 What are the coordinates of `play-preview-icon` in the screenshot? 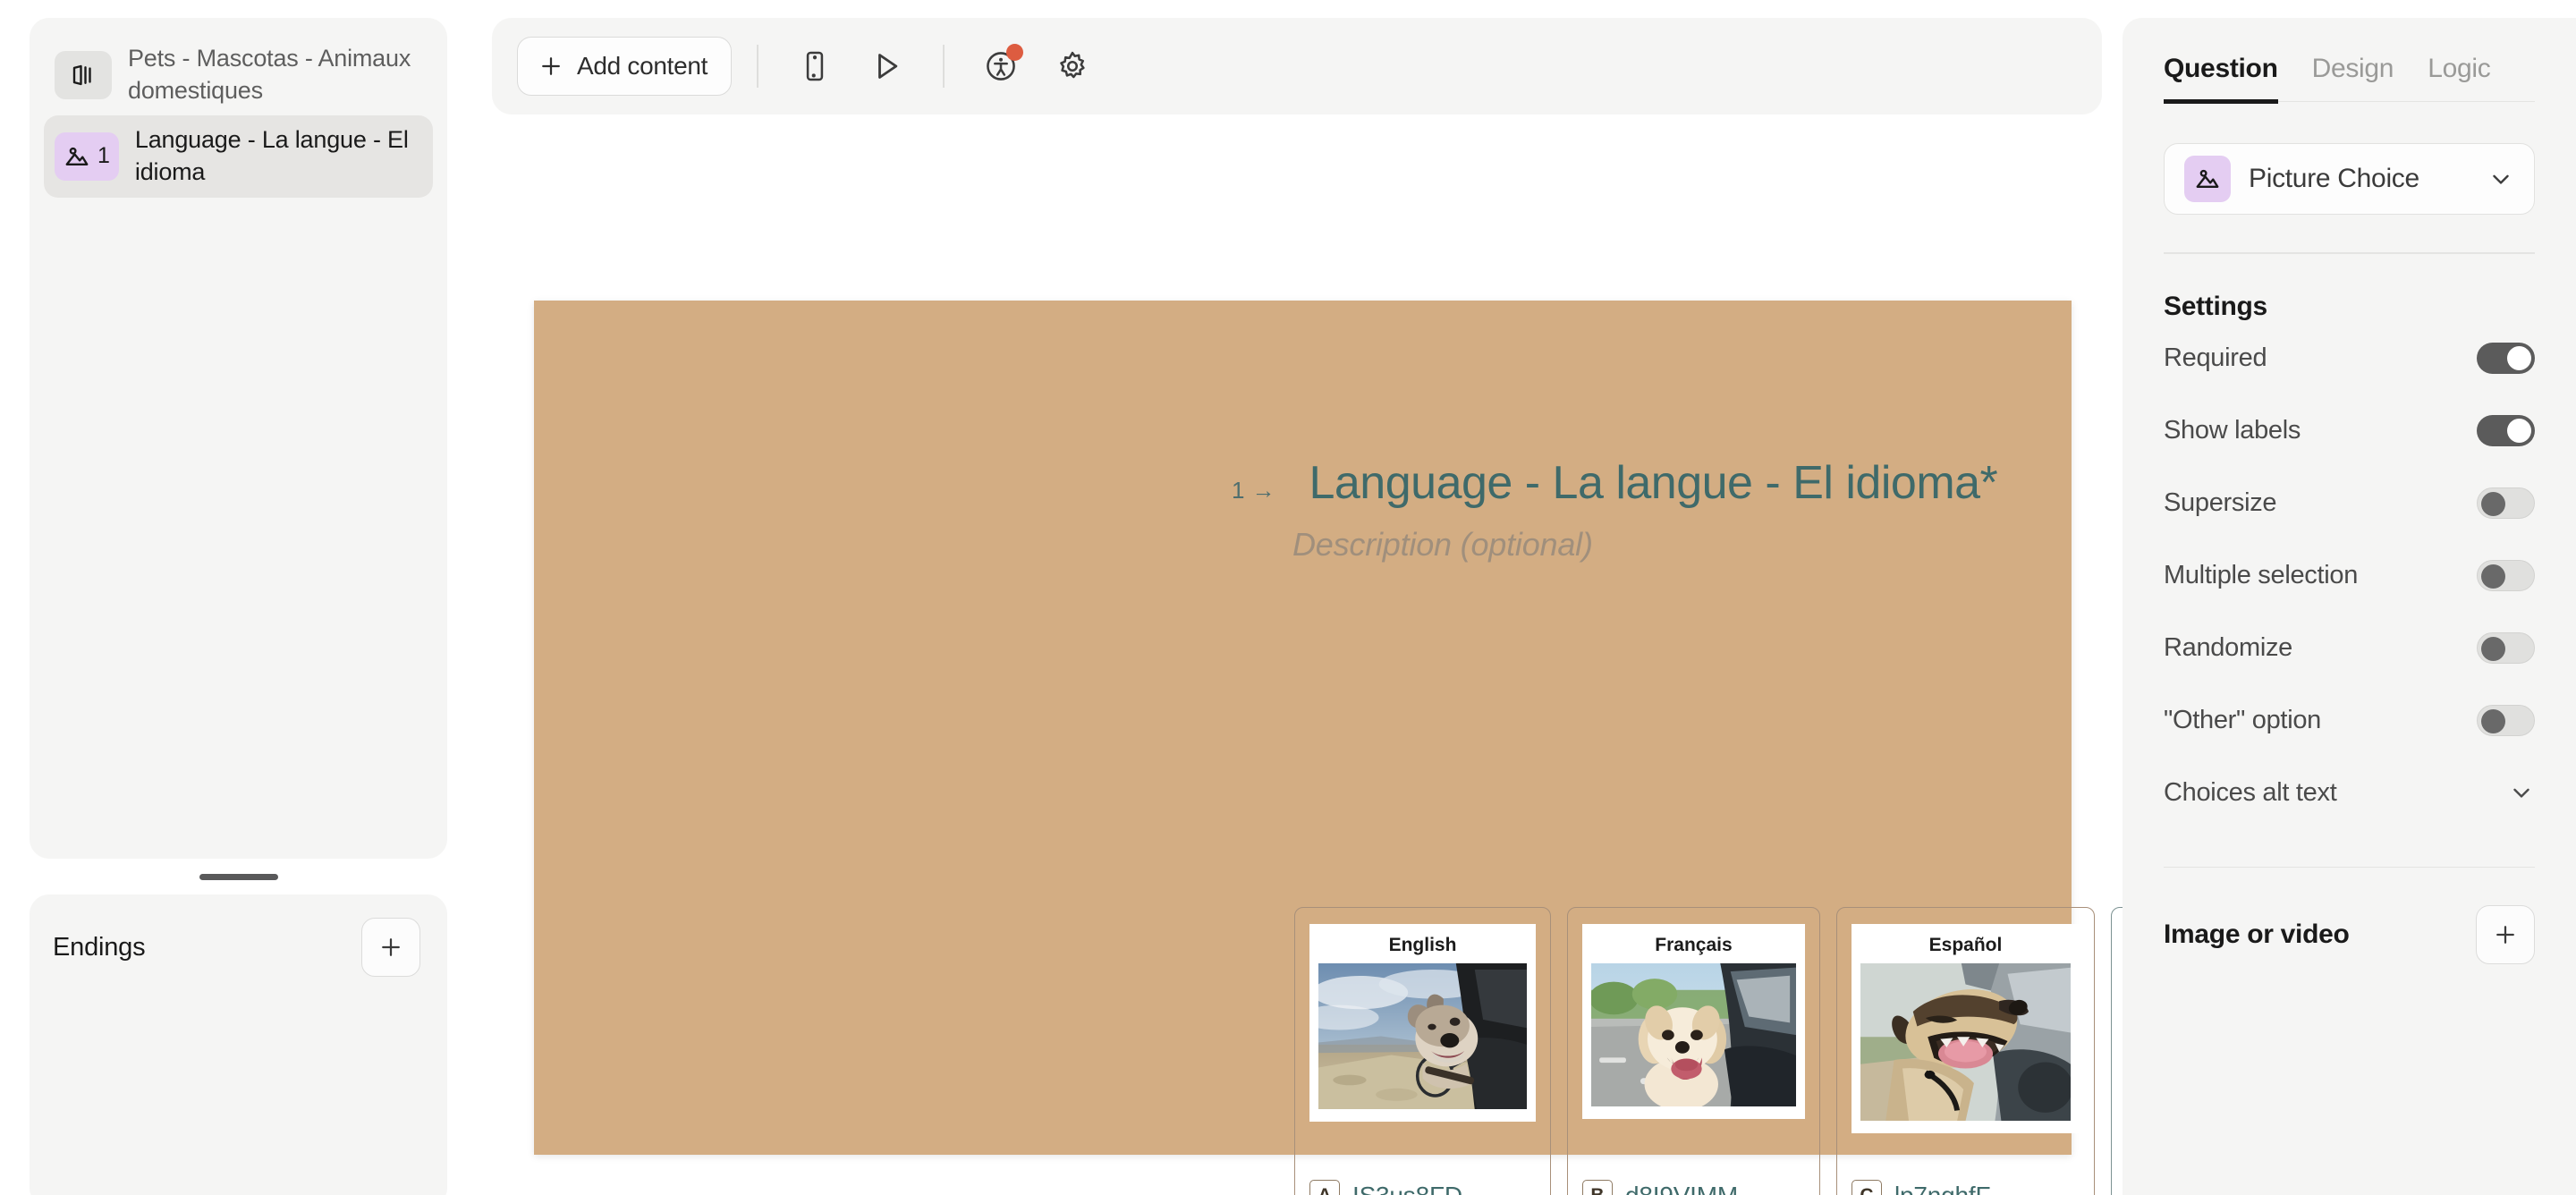 It's located at (888, 66).